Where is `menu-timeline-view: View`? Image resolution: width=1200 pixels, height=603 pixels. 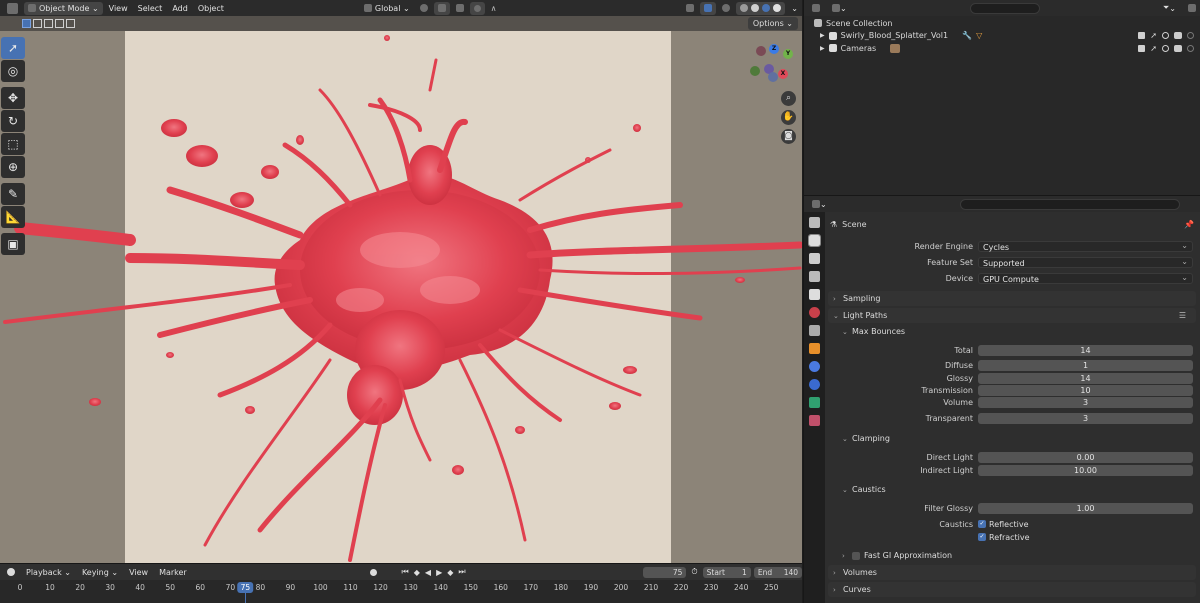
menu-timeline-view: View is located at coordinates (138, 572).